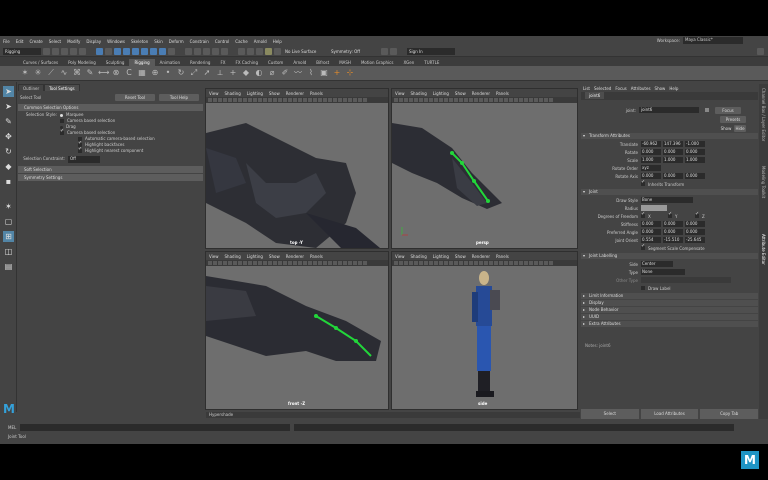  I want to click on side-dropdown: Center, so click(657, 264).